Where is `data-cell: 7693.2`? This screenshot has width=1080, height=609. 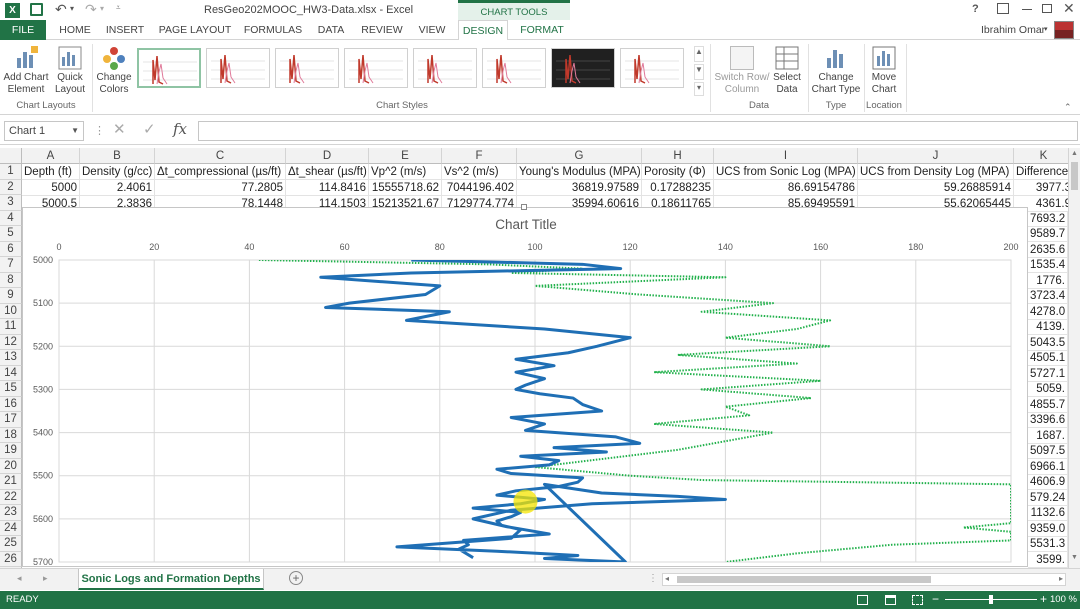
data-cell: 7693.2 is located at coordinates (1048, 218).